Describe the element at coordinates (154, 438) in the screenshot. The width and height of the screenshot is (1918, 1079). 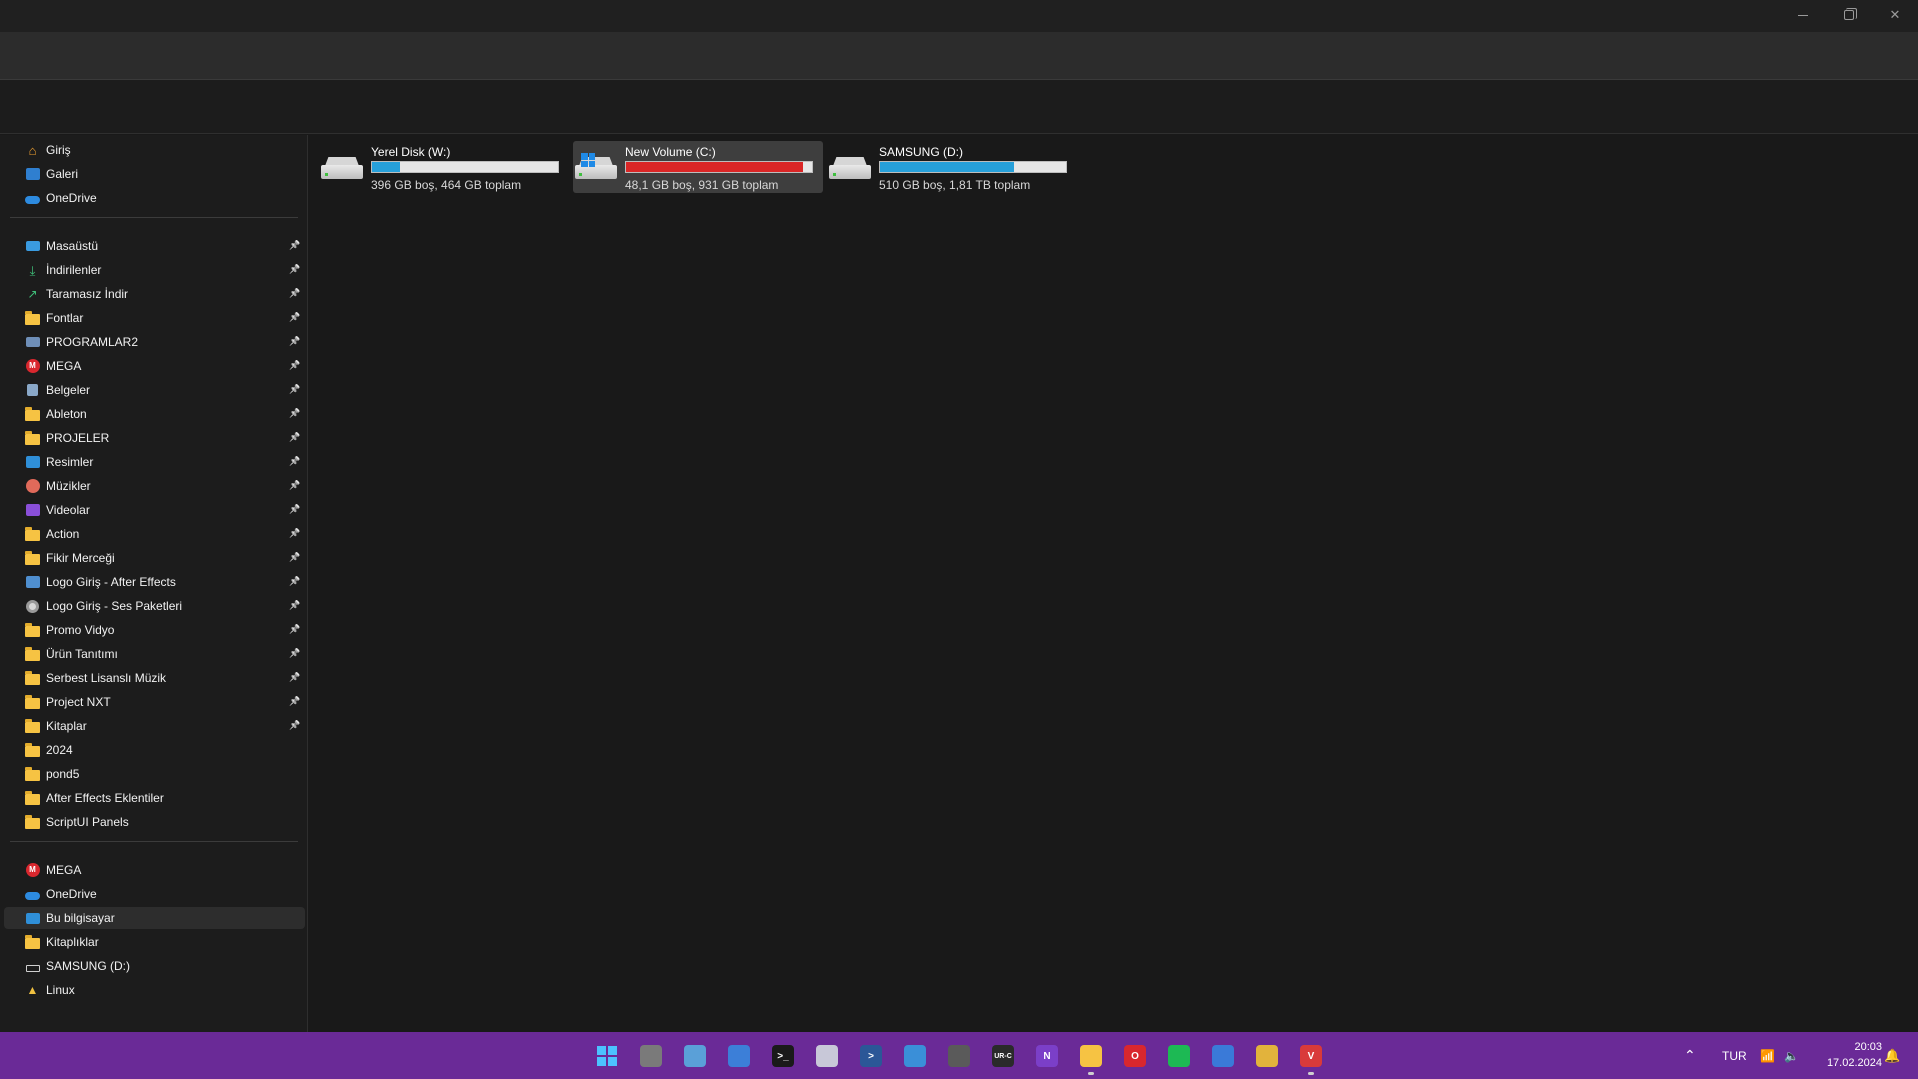
I see `sidebar-item-projeler: PROJELER 📌` at that location.